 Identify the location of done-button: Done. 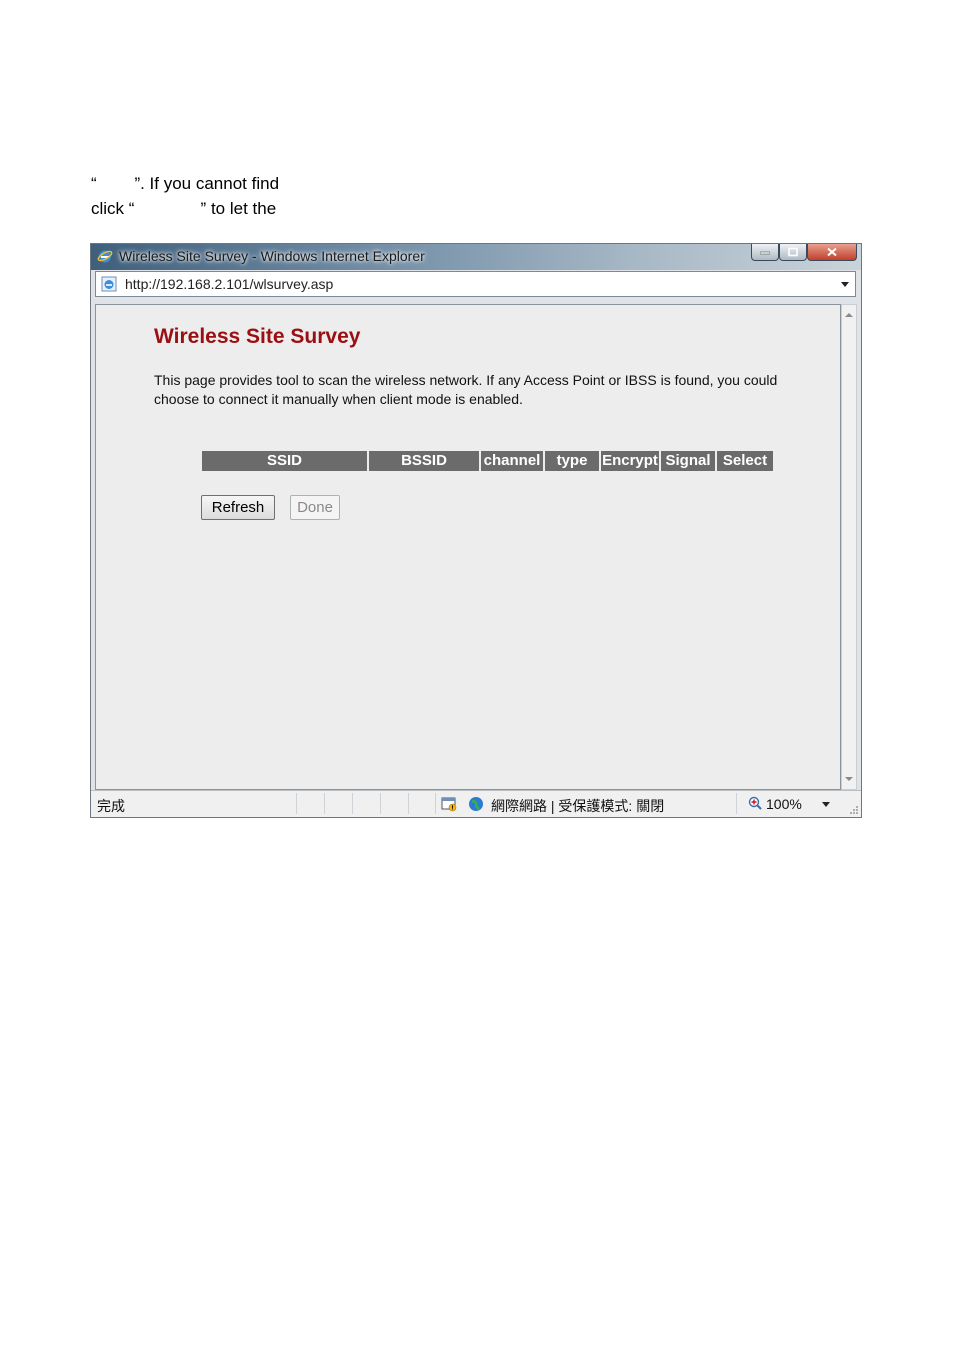
(315, 507).